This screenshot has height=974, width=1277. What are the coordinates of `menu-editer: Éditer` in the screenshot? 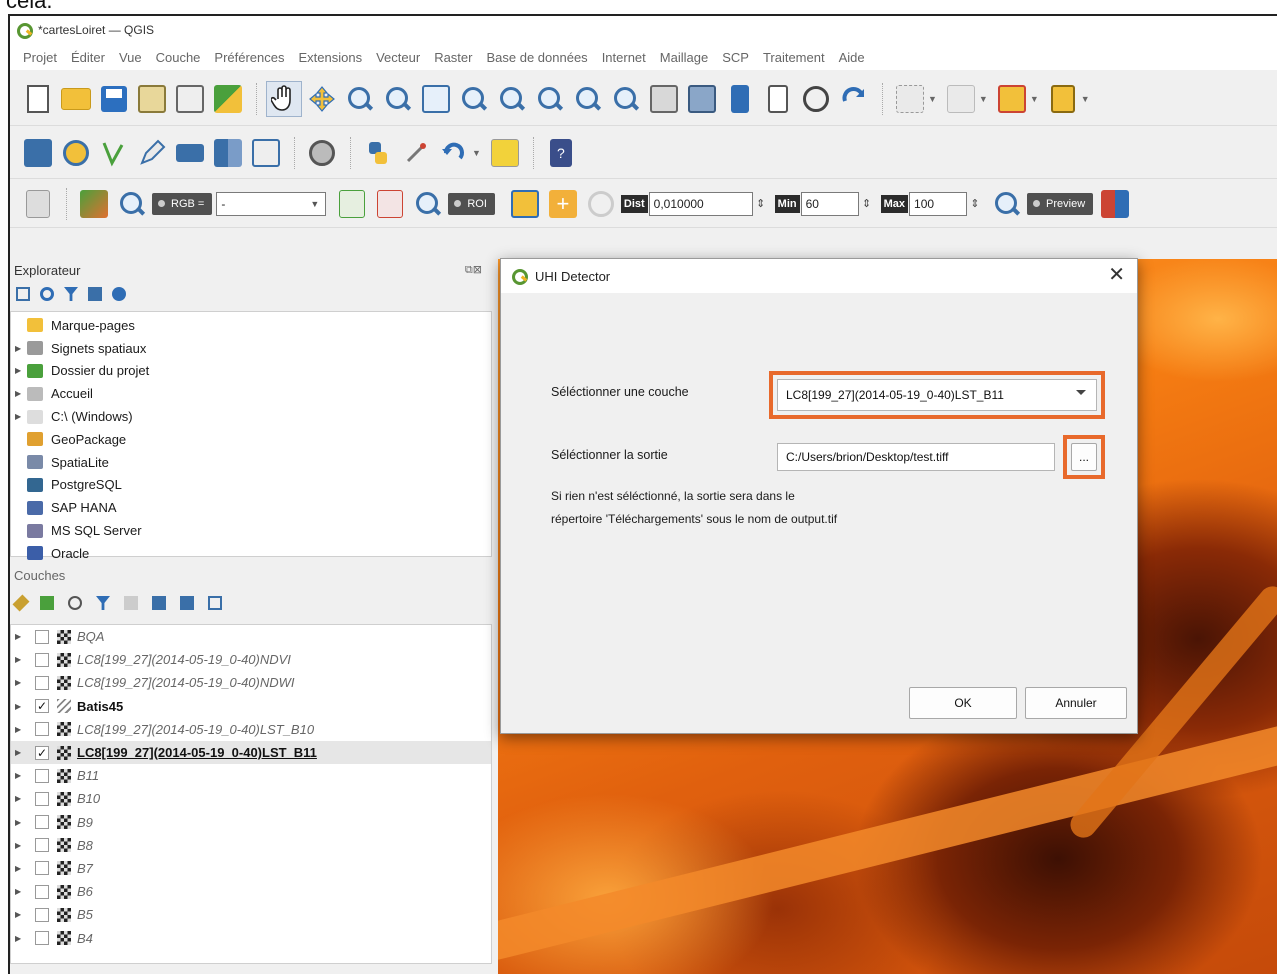 It's located at (88, 57).